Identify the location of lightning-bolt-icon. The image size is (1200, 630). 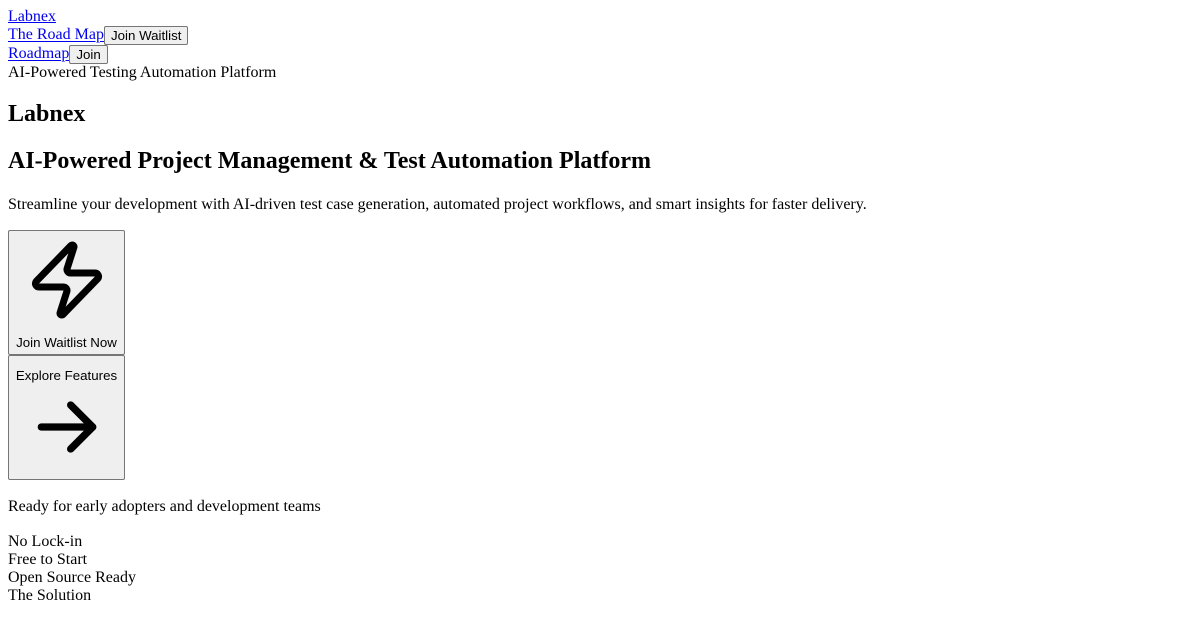
(66, 280).